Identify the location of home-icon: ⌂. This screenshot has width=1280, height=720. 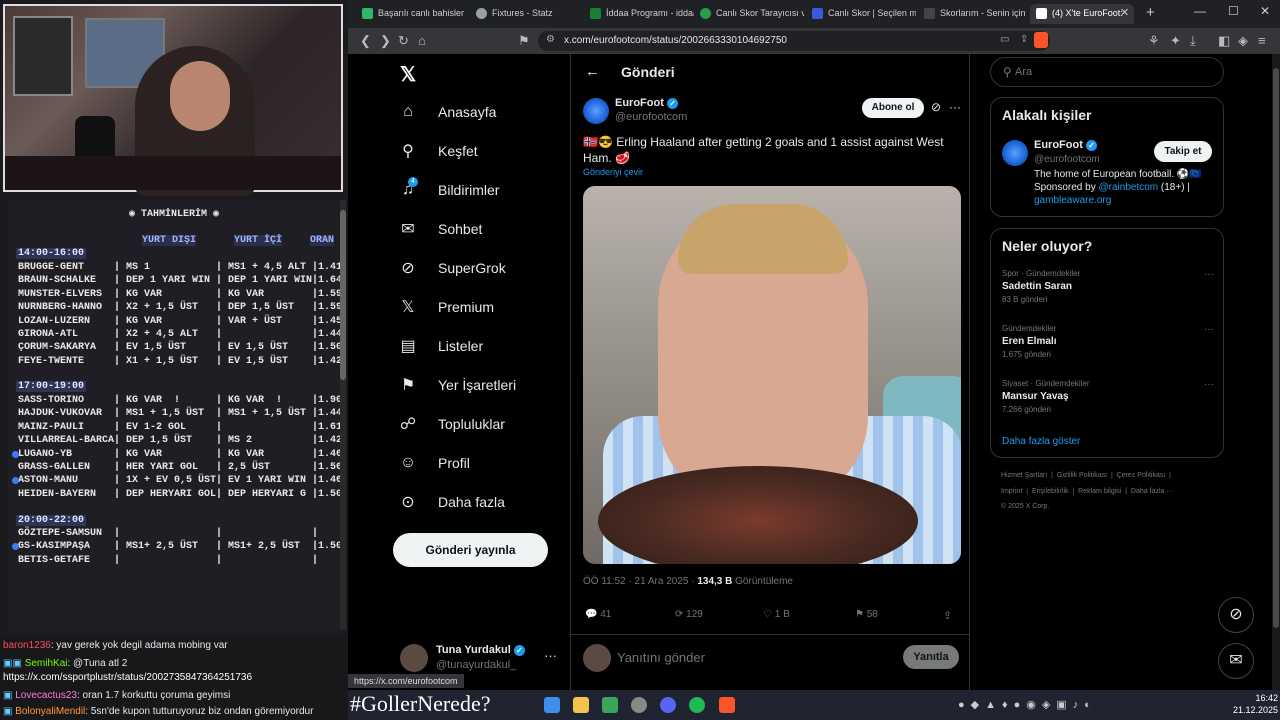
(422, 40).